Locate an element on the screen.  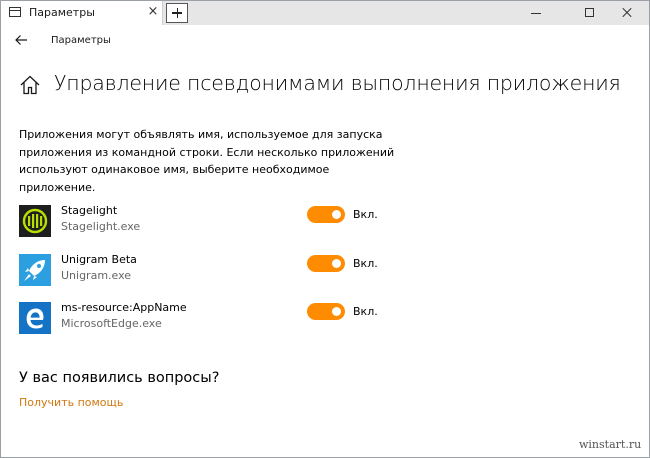
tab-close-icon: × is located at coordinates (153, 12).